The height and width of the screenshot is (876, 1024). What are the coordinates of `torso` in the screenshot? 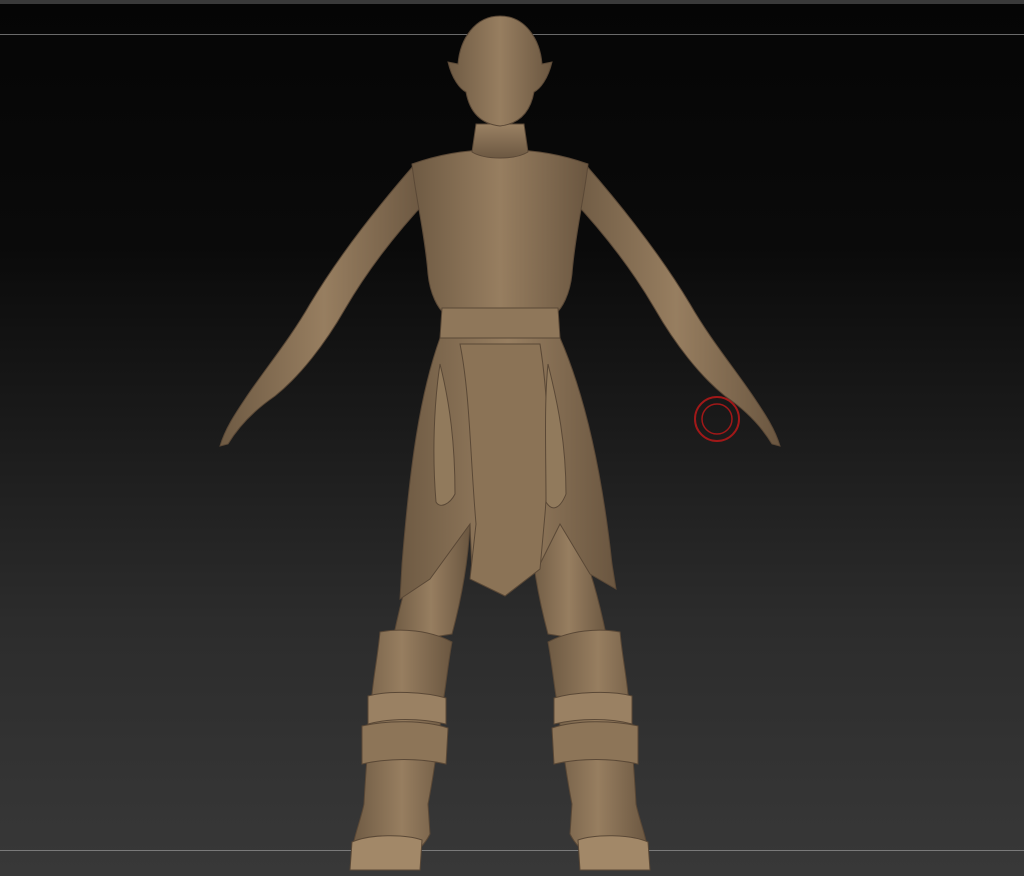 It's located at (500, 232).